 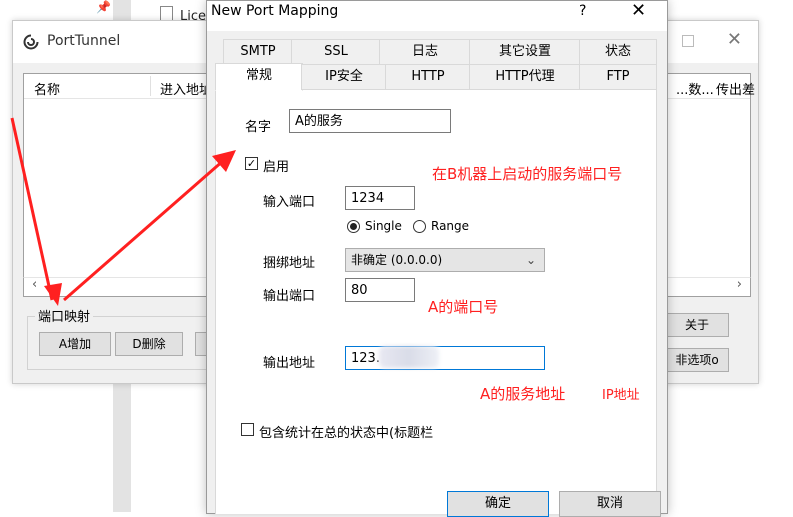 What do you see at coordinates (53, 294) in the screenshot?
I see `arrow-down-head` at bounding box center [53, 294].